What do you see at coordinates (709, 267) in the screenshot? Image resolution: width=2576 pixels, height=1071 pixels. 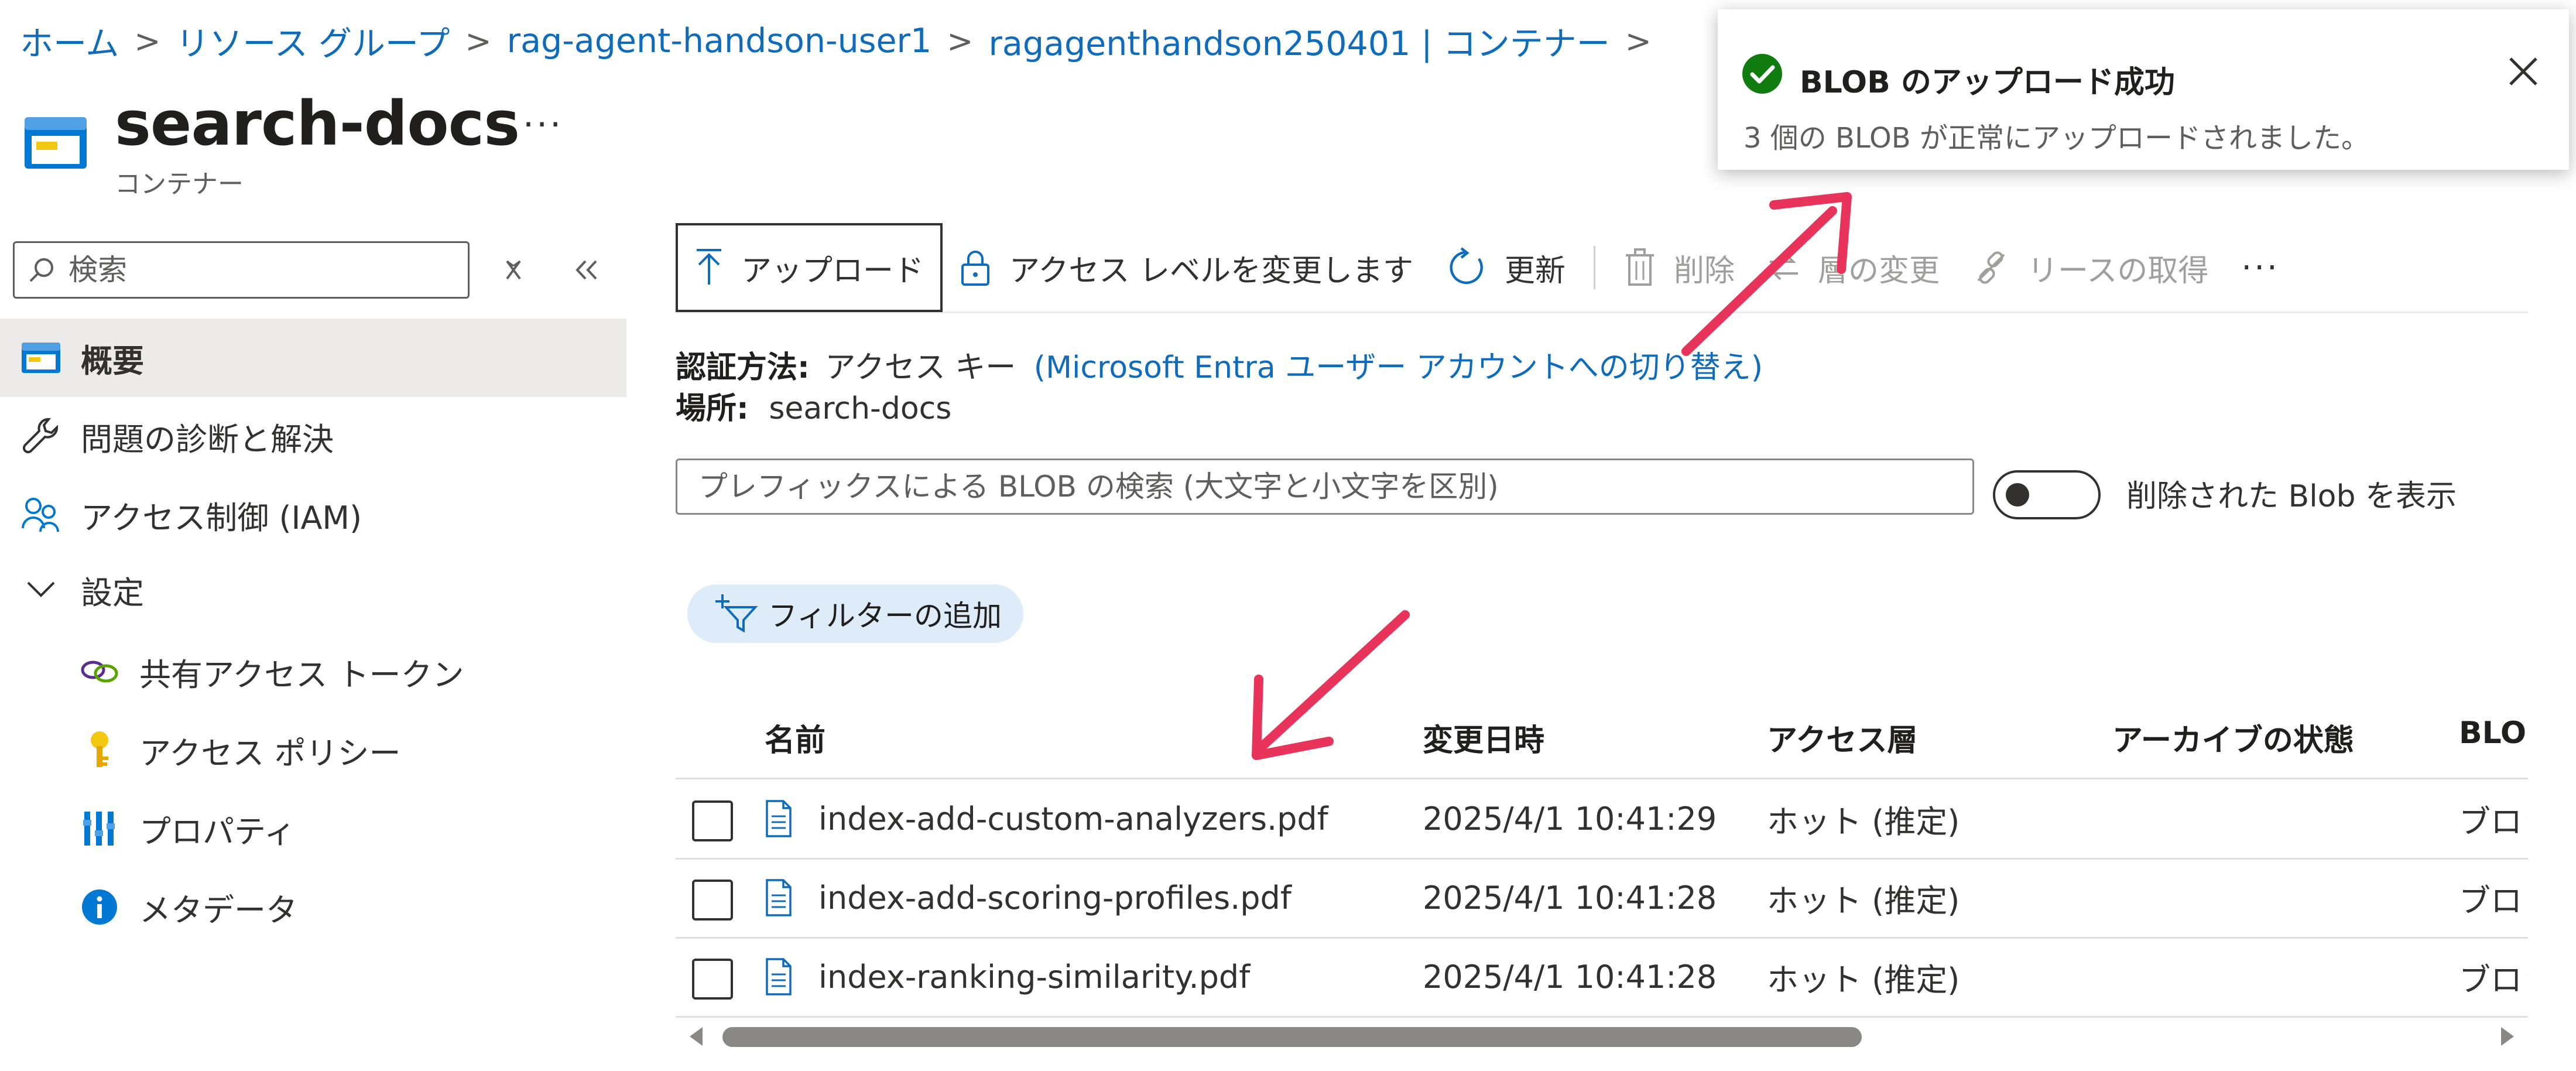 I see `upload-arrow-icon` at bounding box center [709, 267].